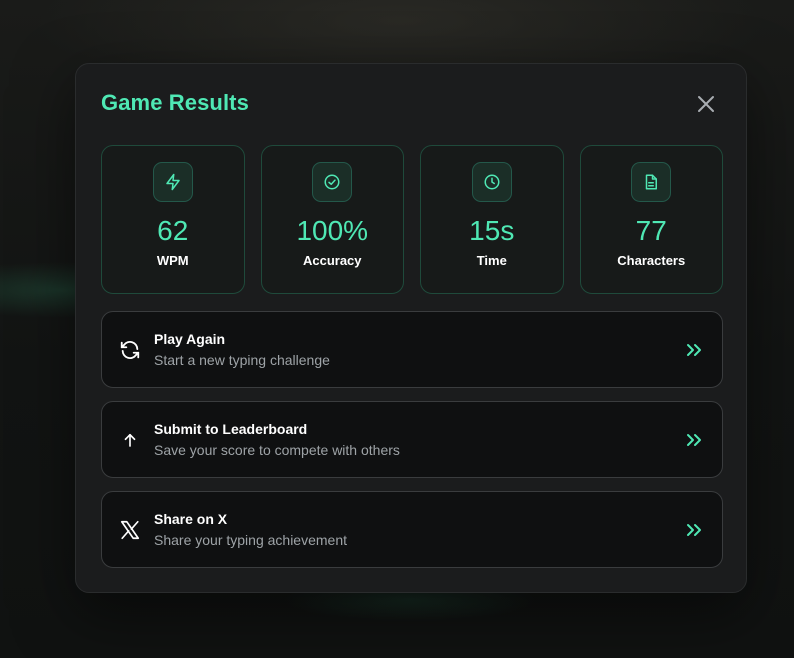  What do you see at coordinates (250, 540) in the screenshot?
I see `action-subtitle: Share your typing achievement` at bounding box center [250, 540].